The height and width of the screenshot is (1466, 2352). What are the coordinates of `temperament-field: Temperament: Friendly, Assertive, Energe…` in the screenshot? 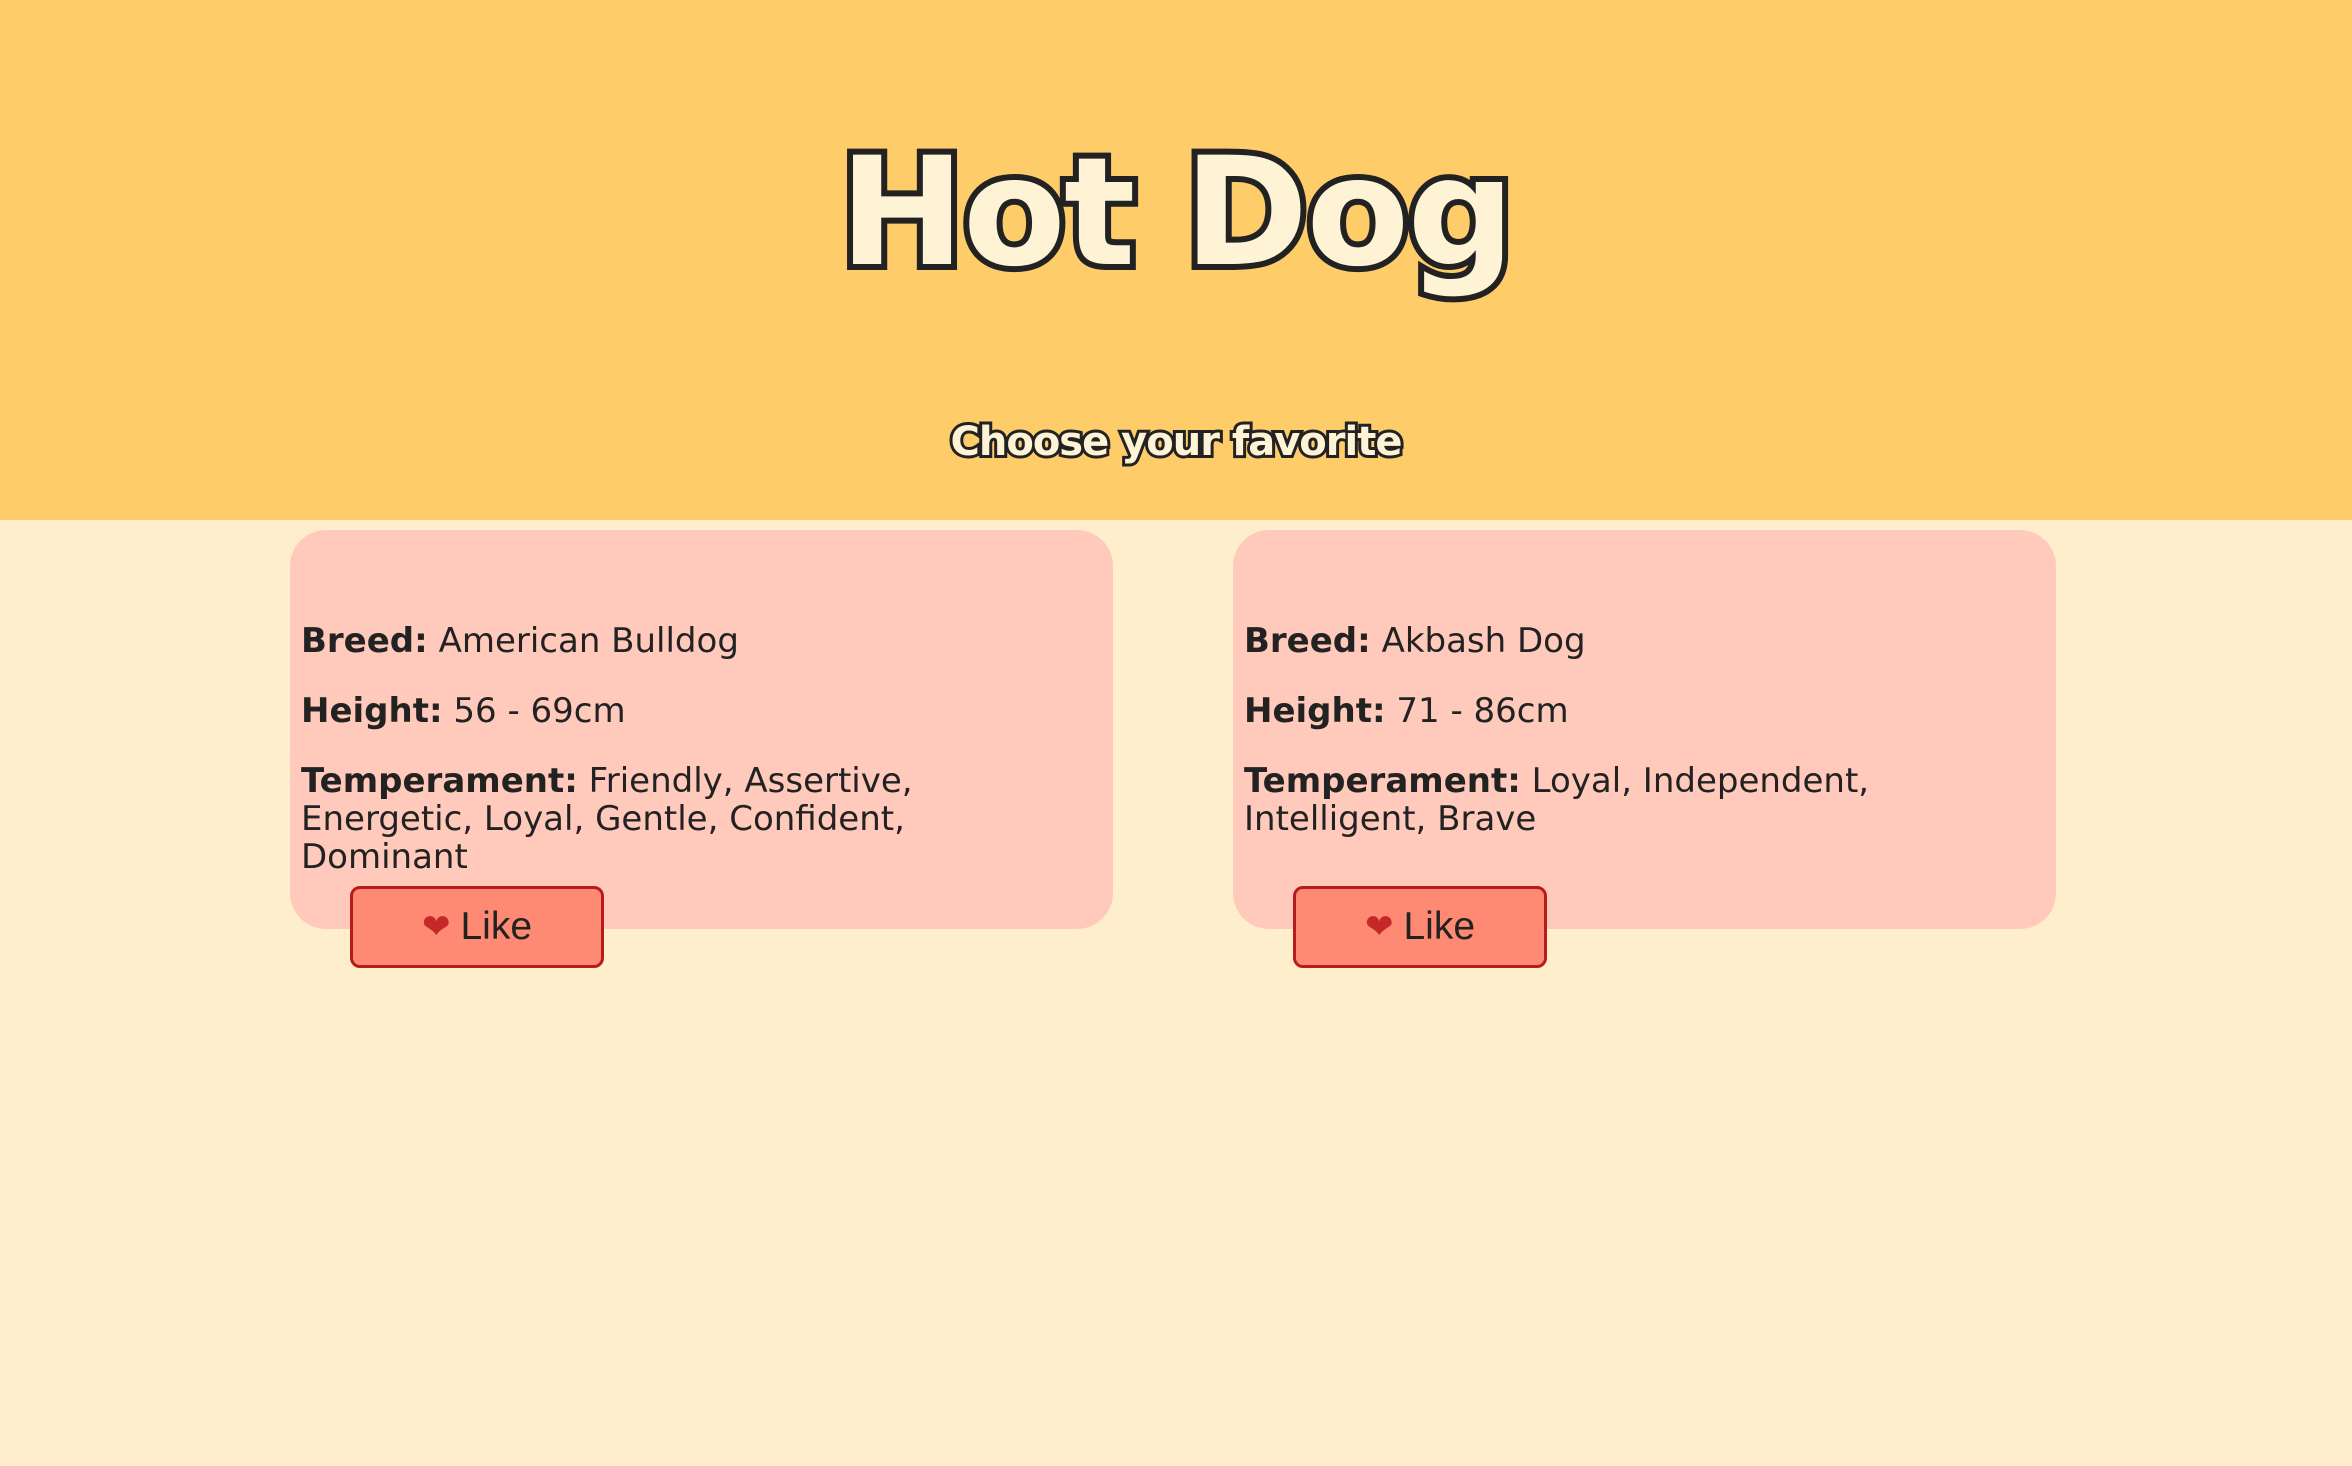 It's located at (691, 819).